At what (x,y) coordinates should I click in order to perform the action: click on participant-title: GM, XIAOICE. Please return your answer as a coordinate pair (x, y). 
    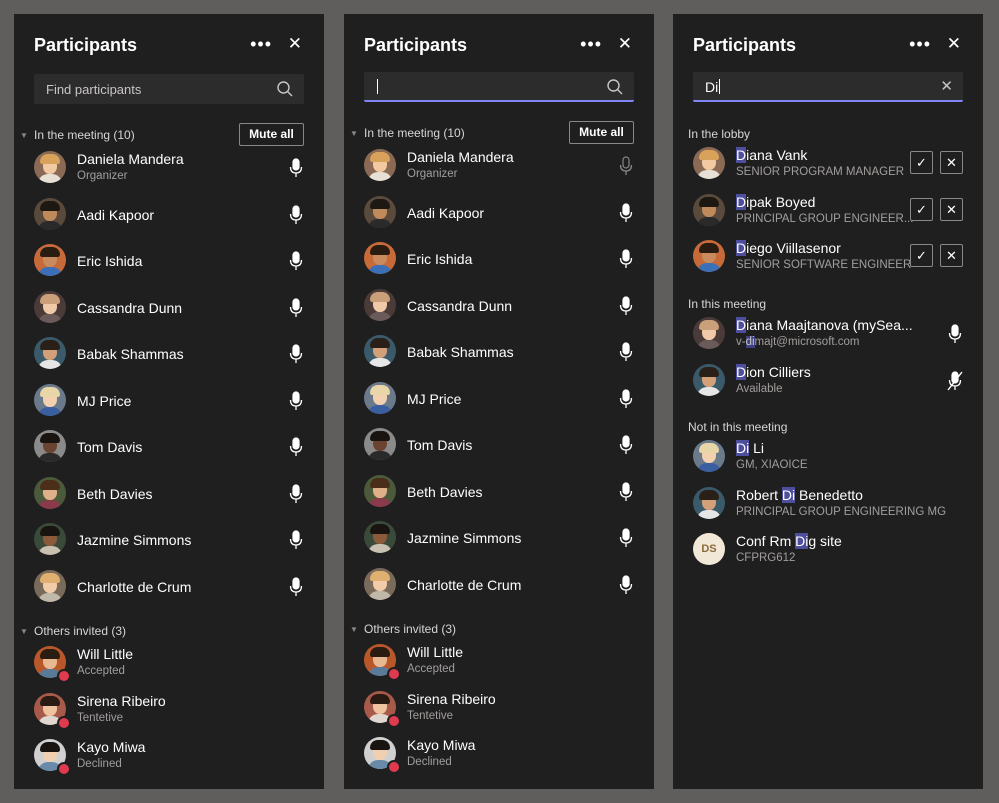
    Looking at the image, I should click on (772, 465).